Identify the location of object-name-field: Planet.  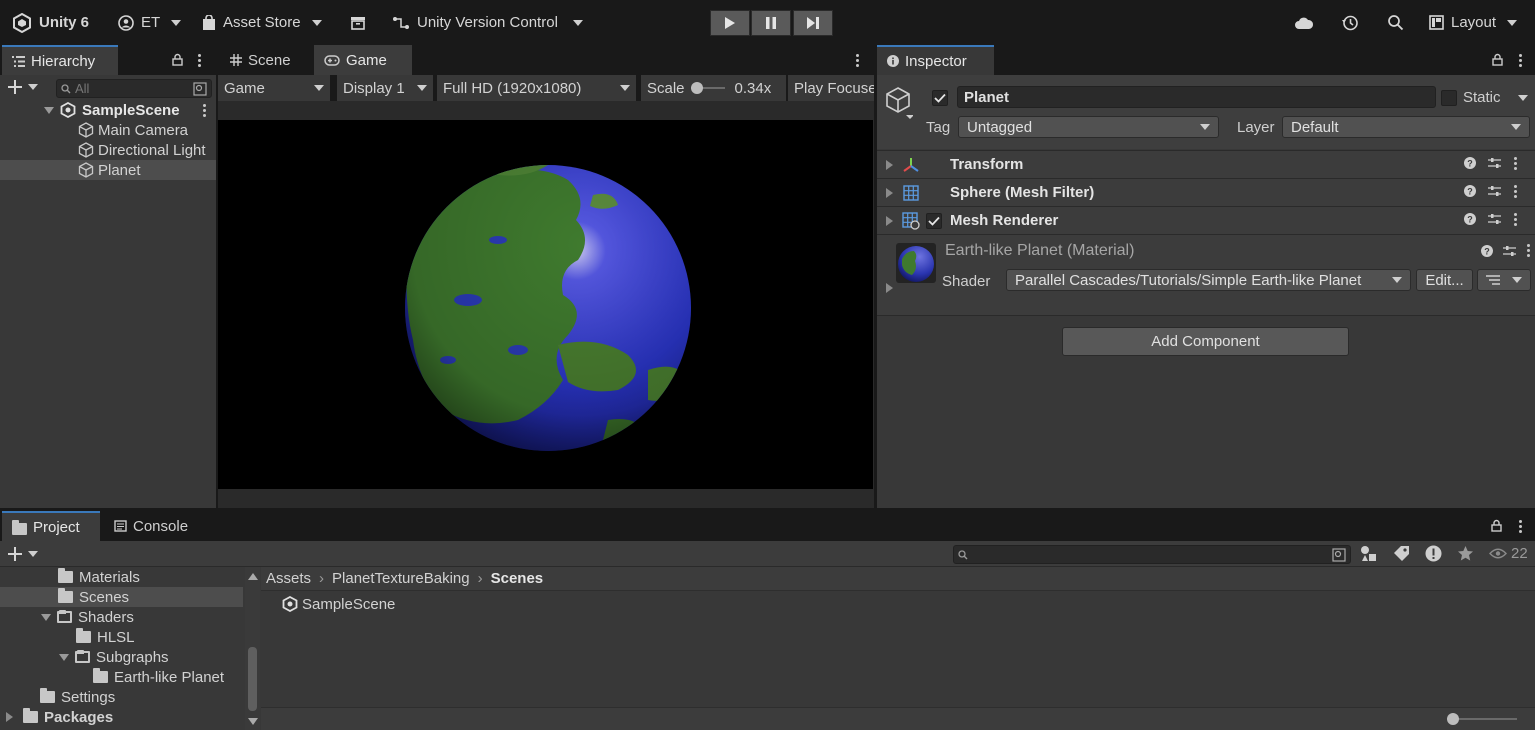
(1196, 97).